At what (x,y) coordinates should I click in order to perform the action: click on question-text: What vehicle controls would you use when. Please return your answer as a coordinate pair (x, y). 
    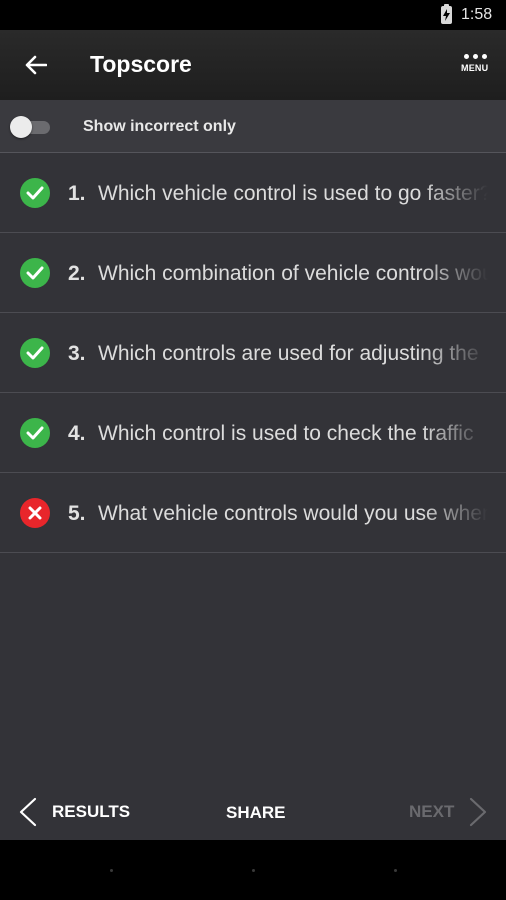
    Looking at the image, I should click on (293, 513).